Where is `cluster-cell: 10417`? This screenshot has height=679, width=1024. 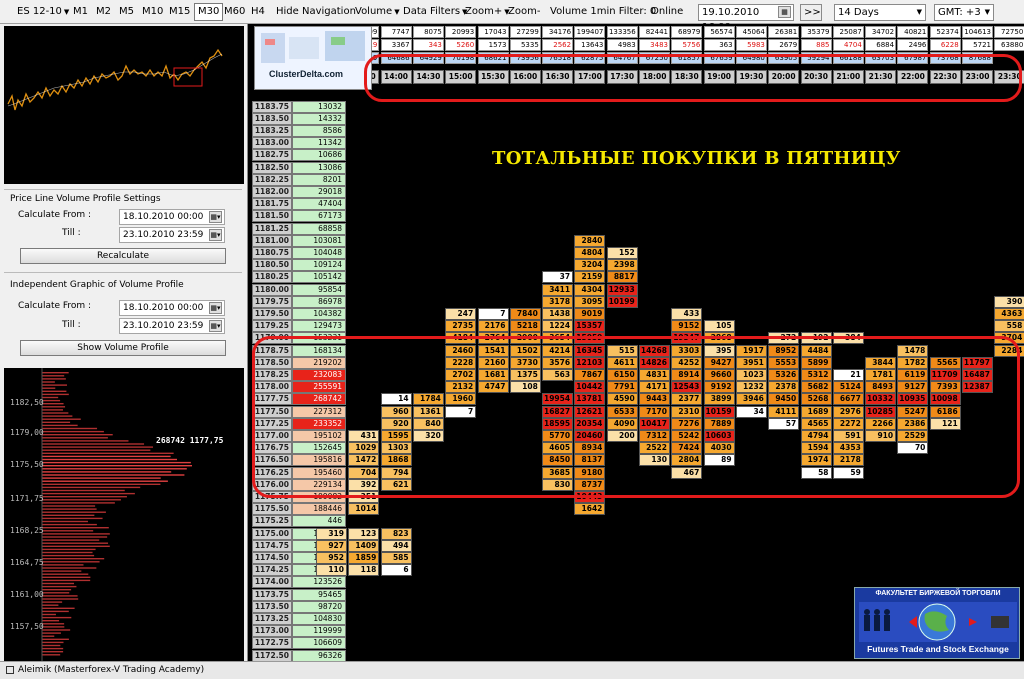
cluster-cell: 10417 is located at coordinates (654, 424).